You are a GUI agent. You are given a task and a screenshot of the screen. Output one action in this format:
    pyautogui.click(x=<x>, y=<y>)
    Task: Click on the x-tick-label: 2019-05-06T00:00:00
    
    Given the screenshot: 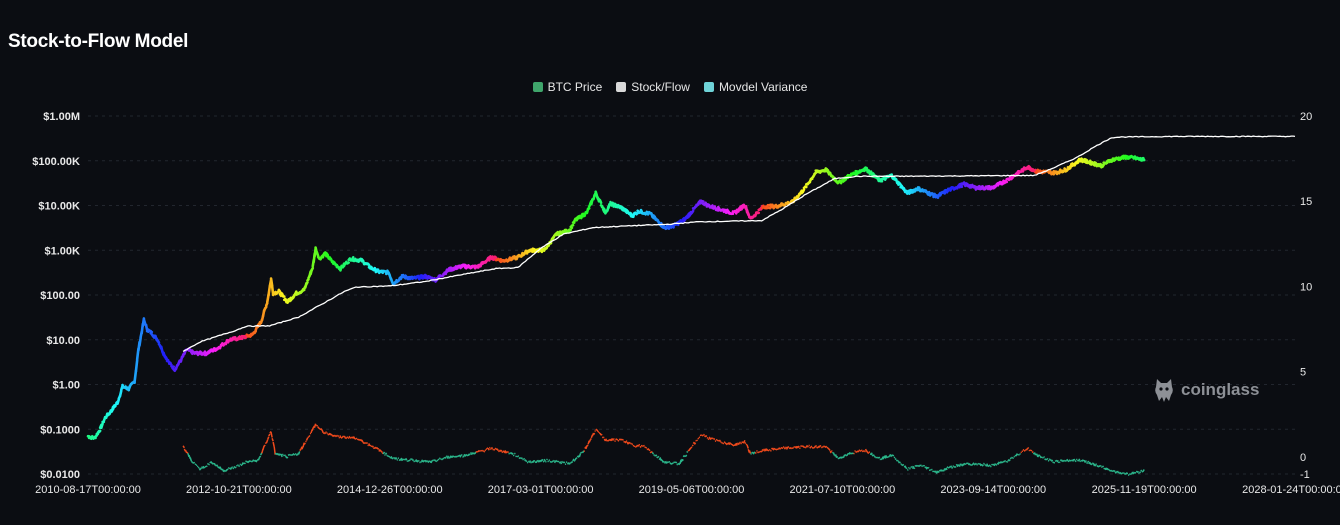 What is the action you would take?
    pyautogui.click(x=692, y=490)
    